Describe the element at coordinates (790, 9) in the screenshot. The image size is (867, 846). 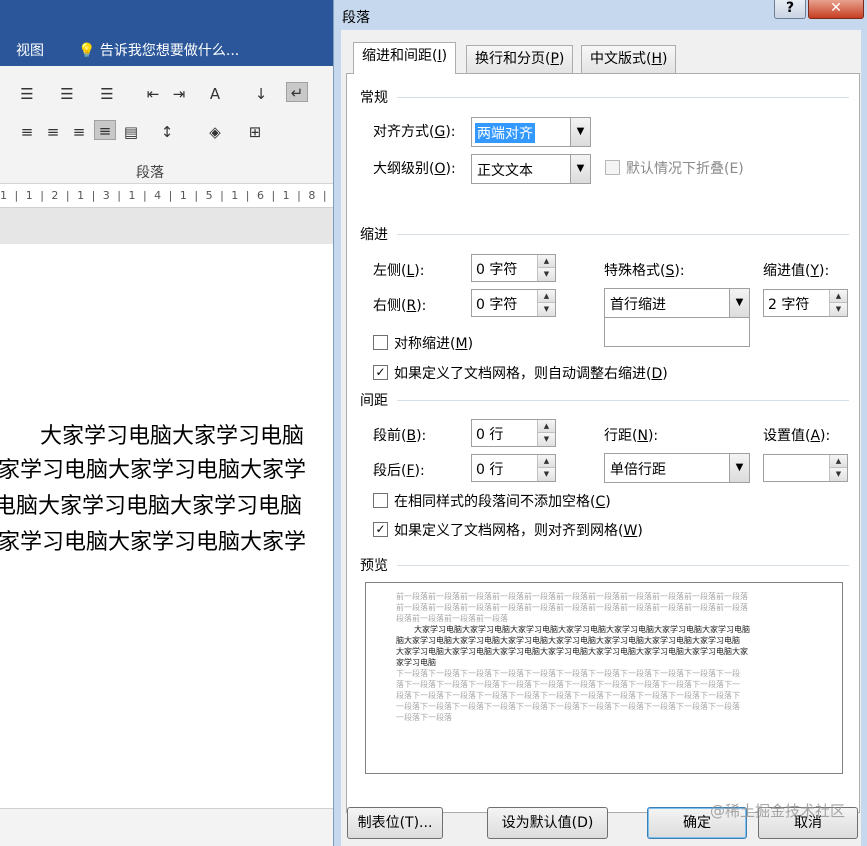
I see `help-button: ?` at that location.